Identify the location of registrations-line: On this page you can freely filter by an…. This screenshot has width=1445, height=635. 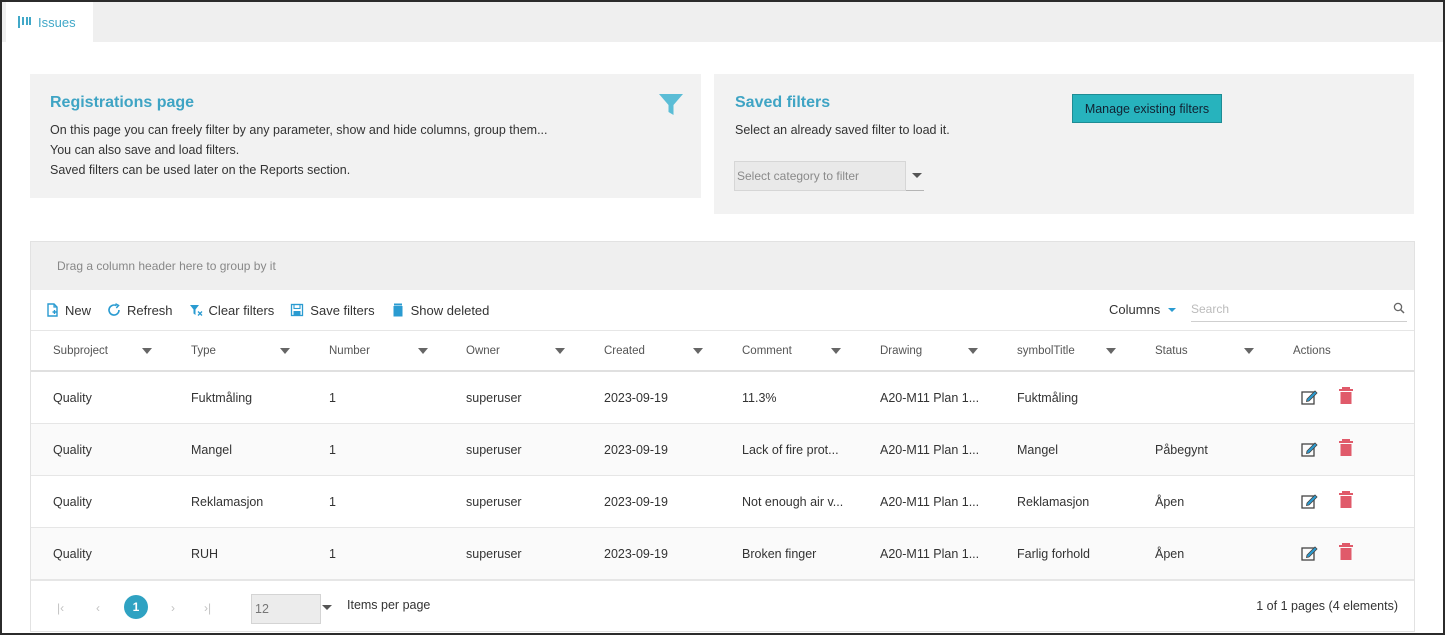
(299, 130).